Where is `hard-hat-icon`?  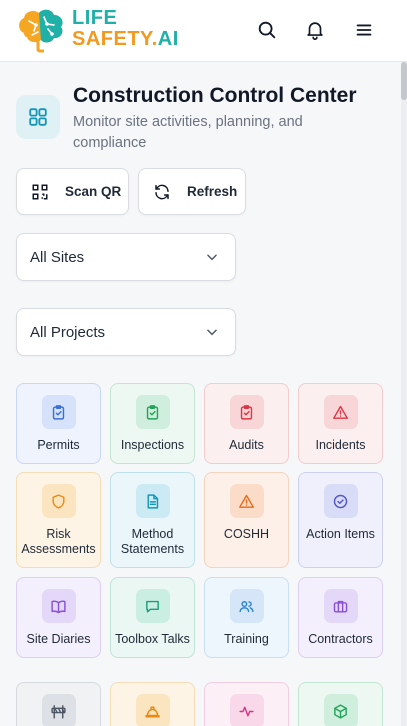 hard-hat-icon is located at coordinates (152, 710).